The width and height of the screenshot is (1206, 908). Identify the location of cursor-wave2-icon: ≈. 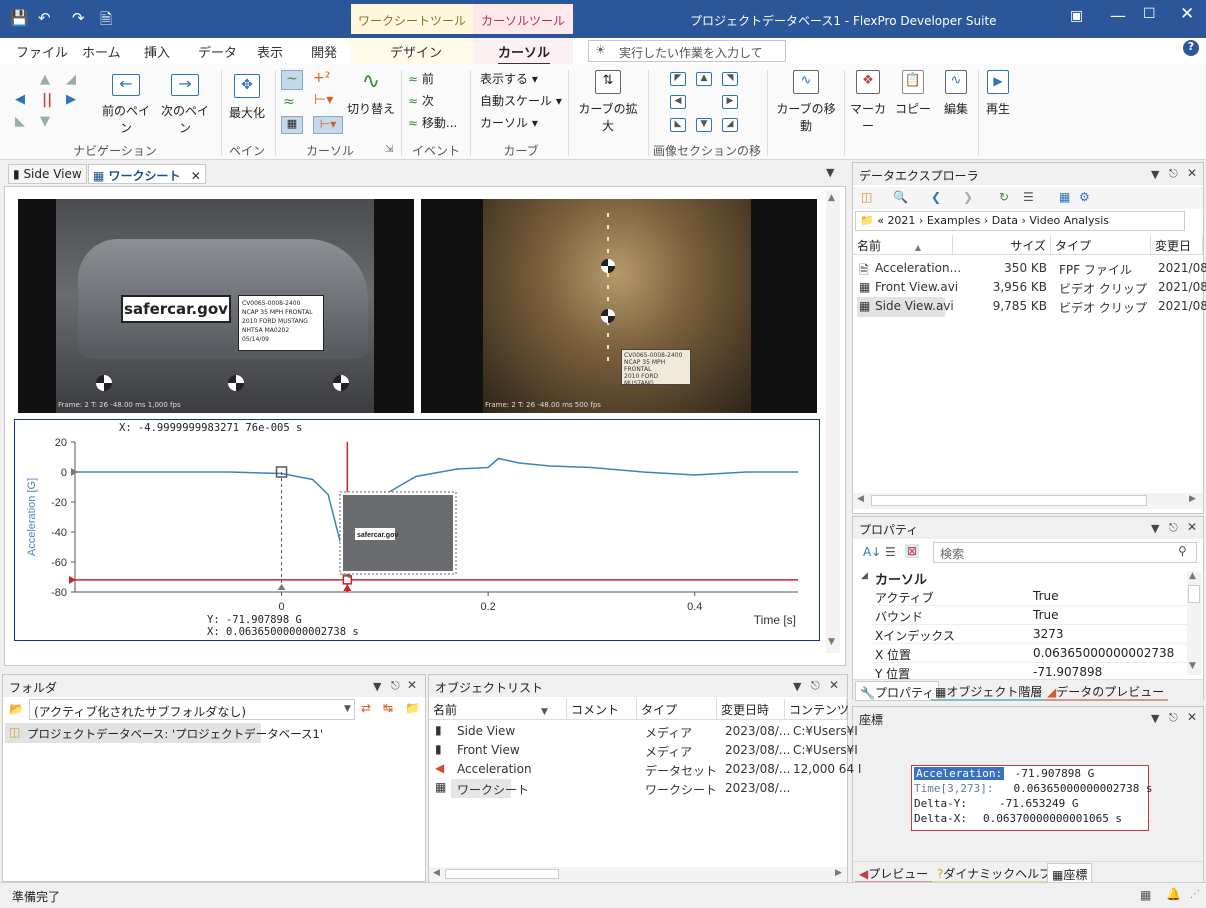
(289, 102).